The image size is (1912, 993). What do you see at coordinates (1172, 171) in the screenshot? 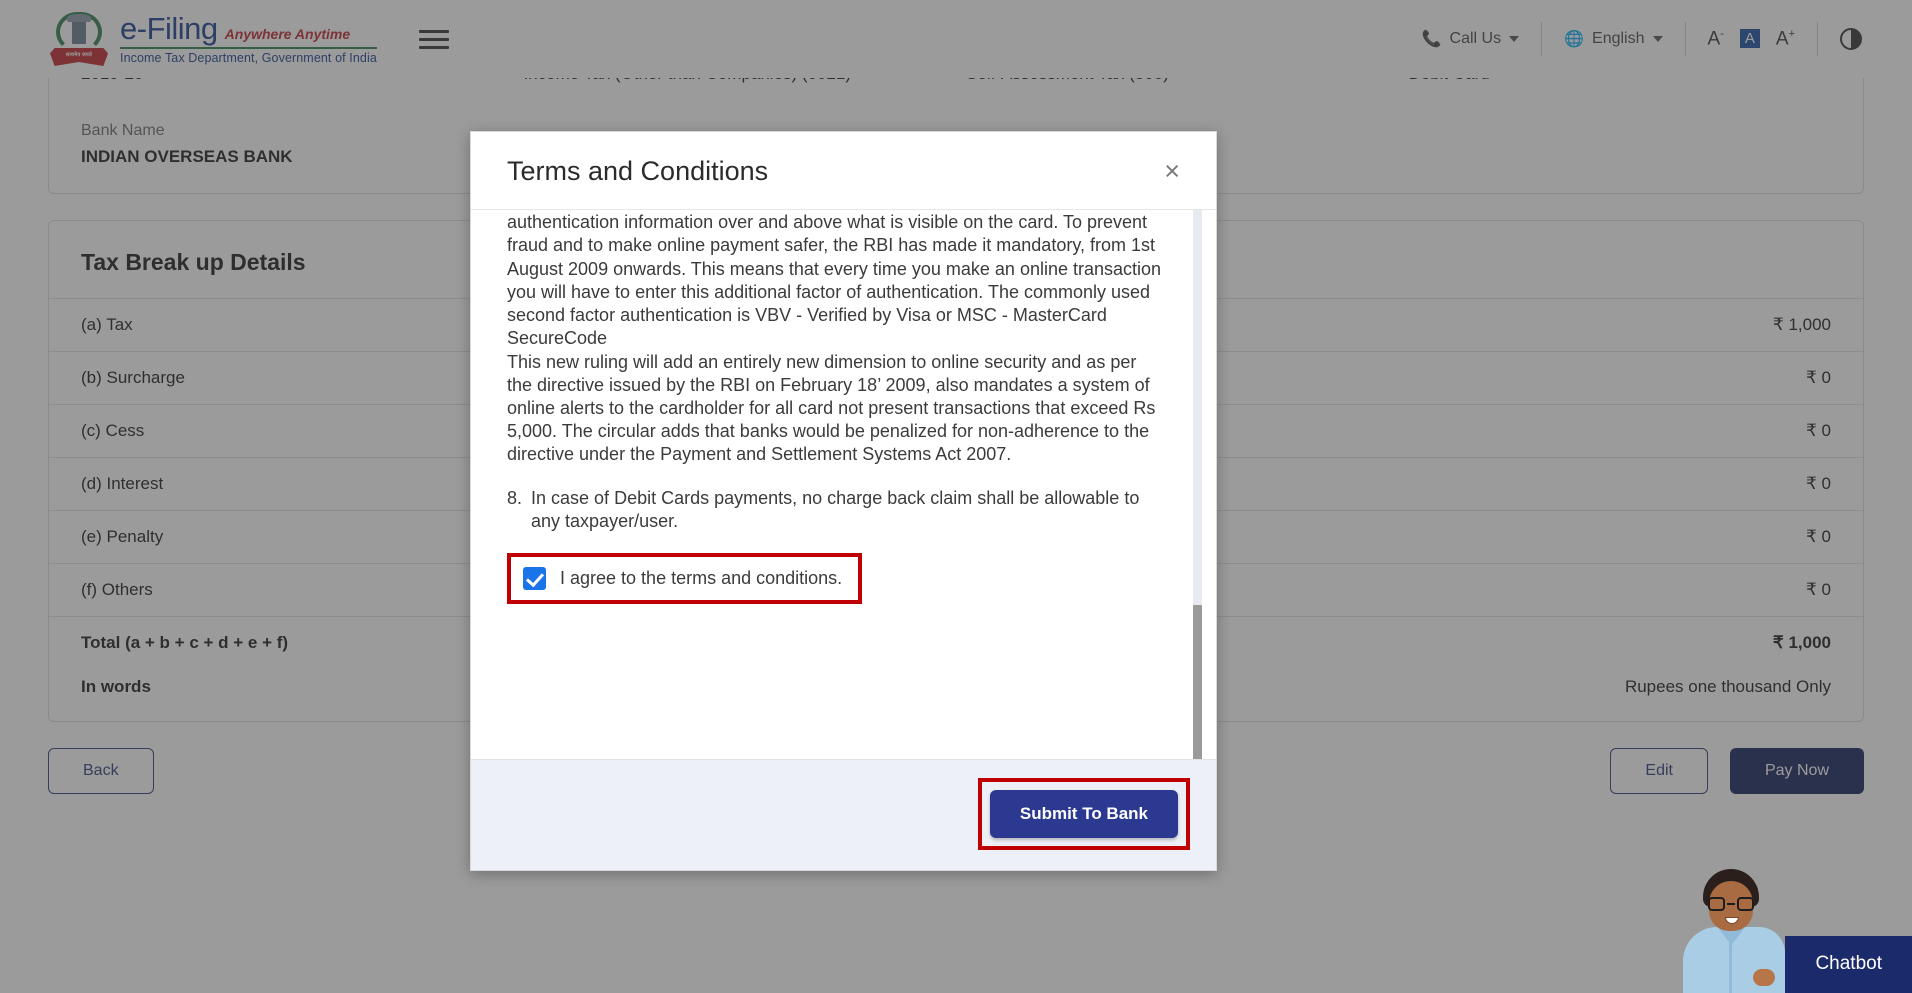
I see `close-icon: ×` at bounding box center [1172, 171].